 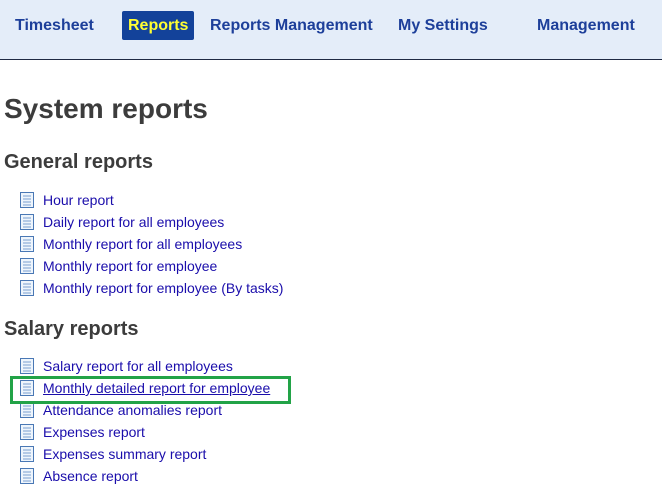 I want to click on section-title-general-reports: General reports, so click(x=78, y=162).